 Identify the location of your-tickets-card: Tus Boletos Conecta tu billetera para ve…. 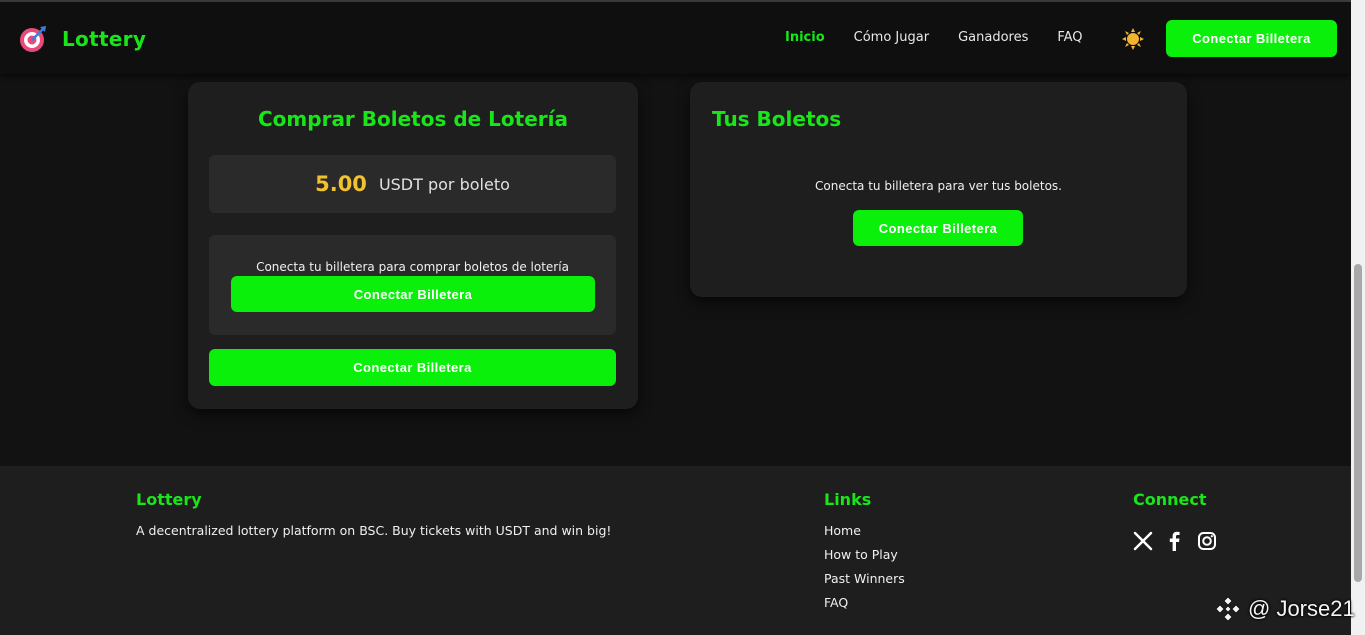
(938, 189).